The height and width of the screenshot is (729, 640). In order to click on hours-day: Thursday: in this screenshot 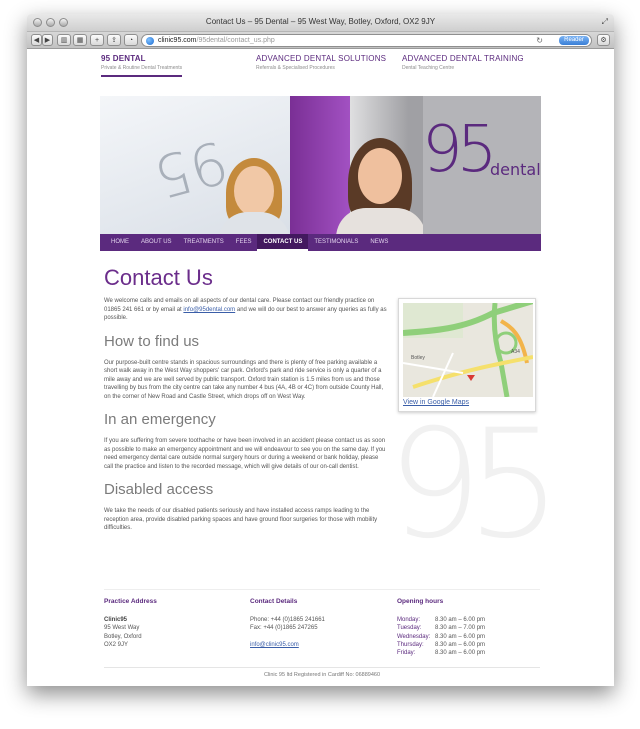, I will do `click(410, 644)`.